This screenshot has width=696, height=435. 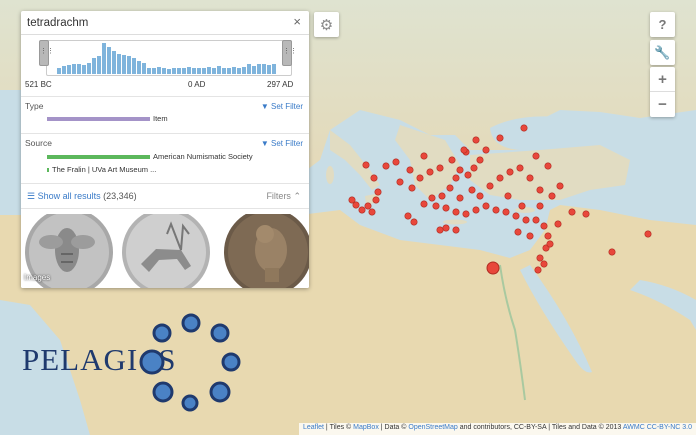 I want to click on facet-type-bar, so click(x=98, y=119).